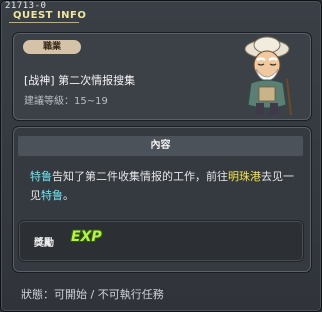  I want to click on reward-box: 獎勵 EXP, so click(161, 241).